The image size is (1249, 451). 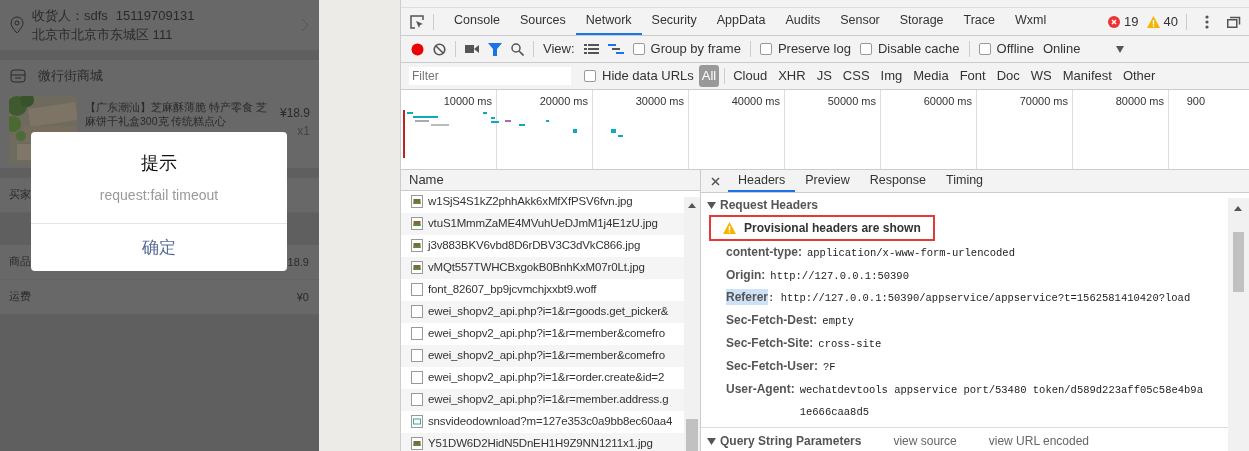 I want to click on list-view-icon, so click(x=591, y=49).